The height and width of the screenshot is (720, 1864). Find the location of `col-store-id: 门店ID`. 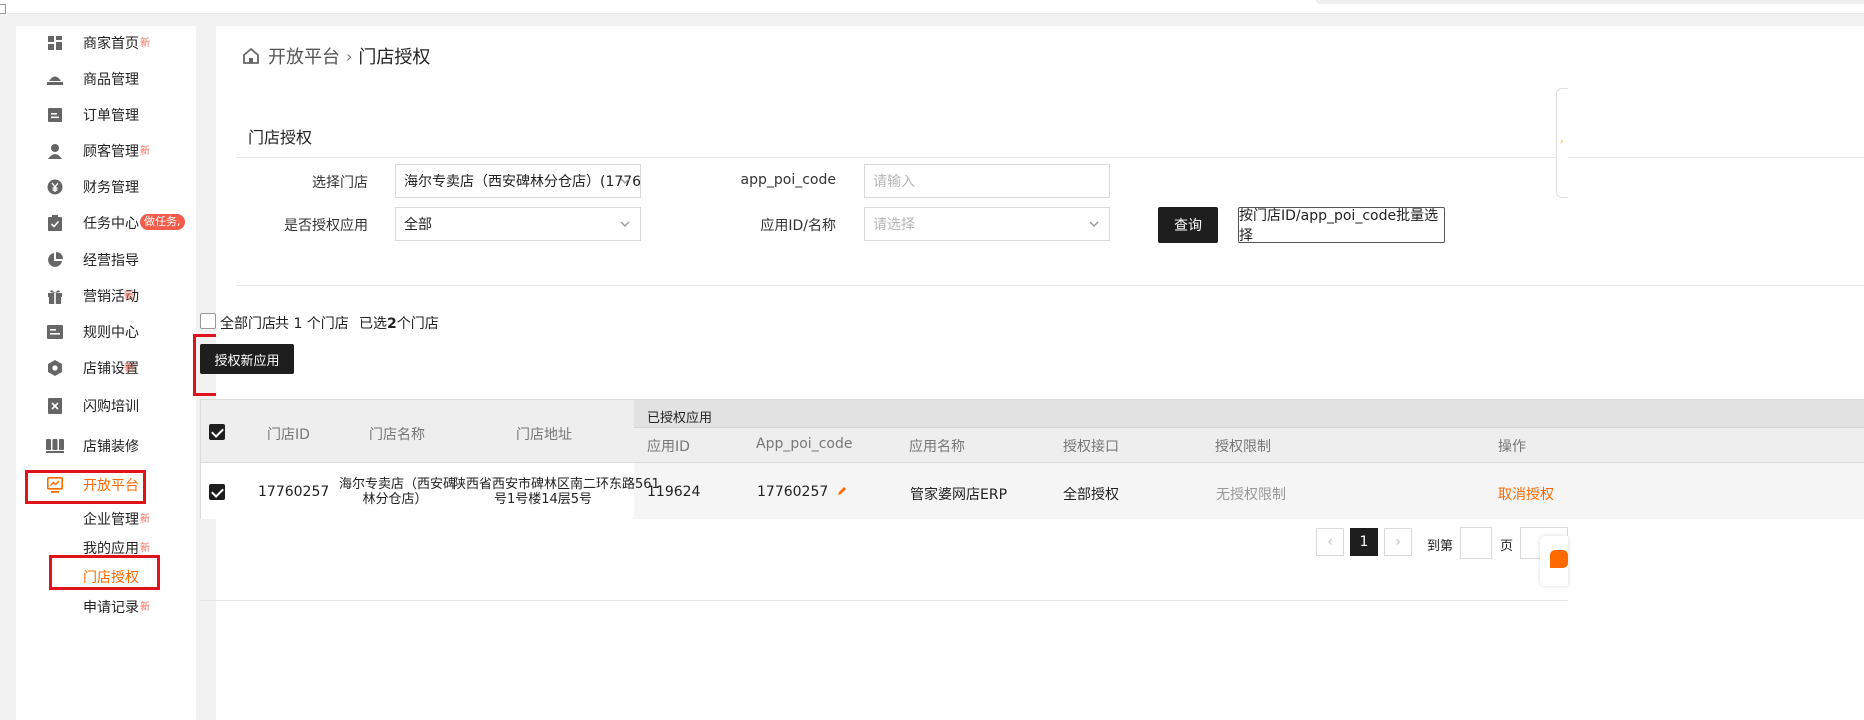

col-store-id: 门店ID is located at coordinates (288, 435).